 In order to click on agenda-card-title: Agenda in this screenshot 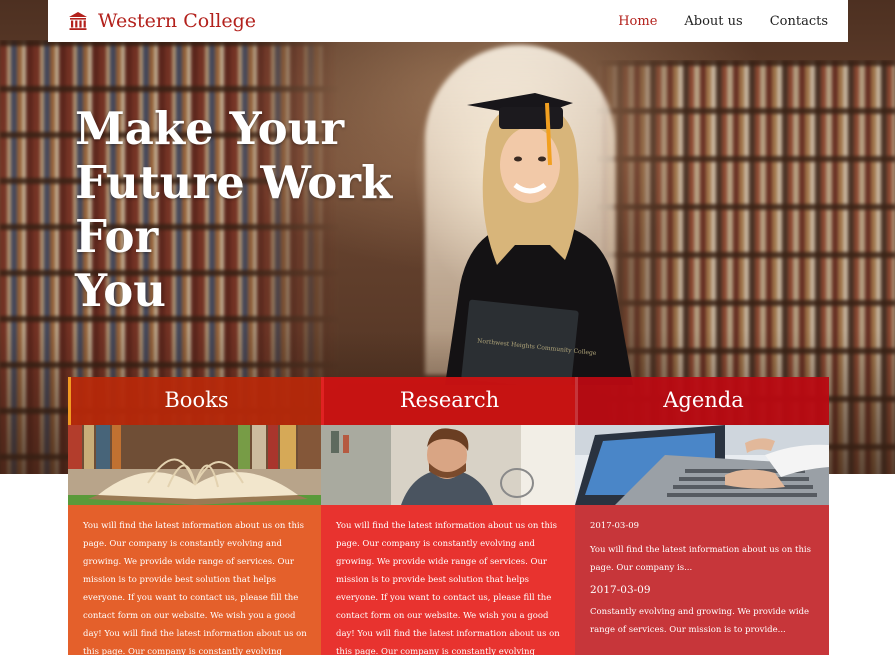, I will do `click(702, 401)`.